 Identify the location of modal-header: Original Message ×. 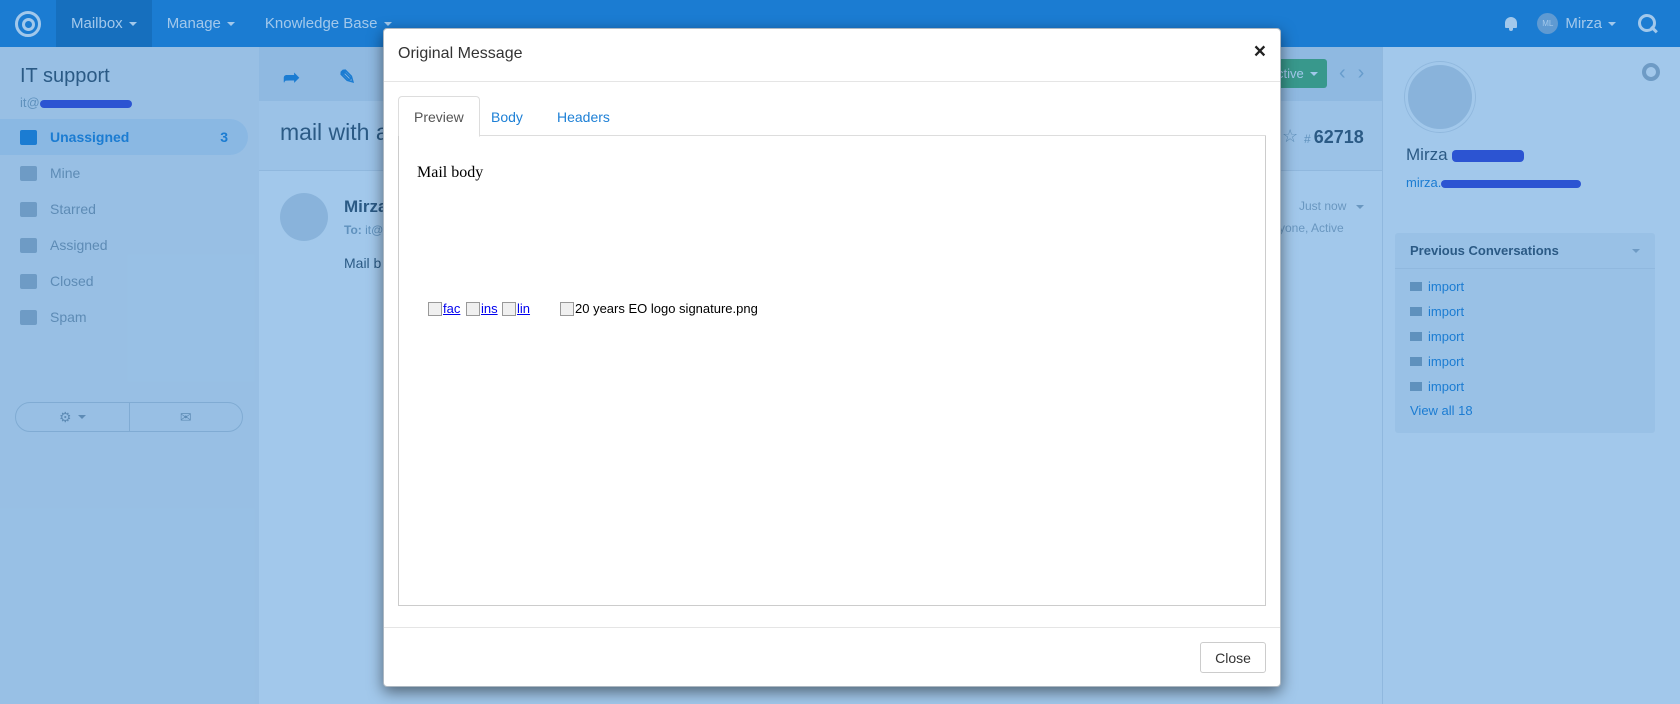
(832, 55).